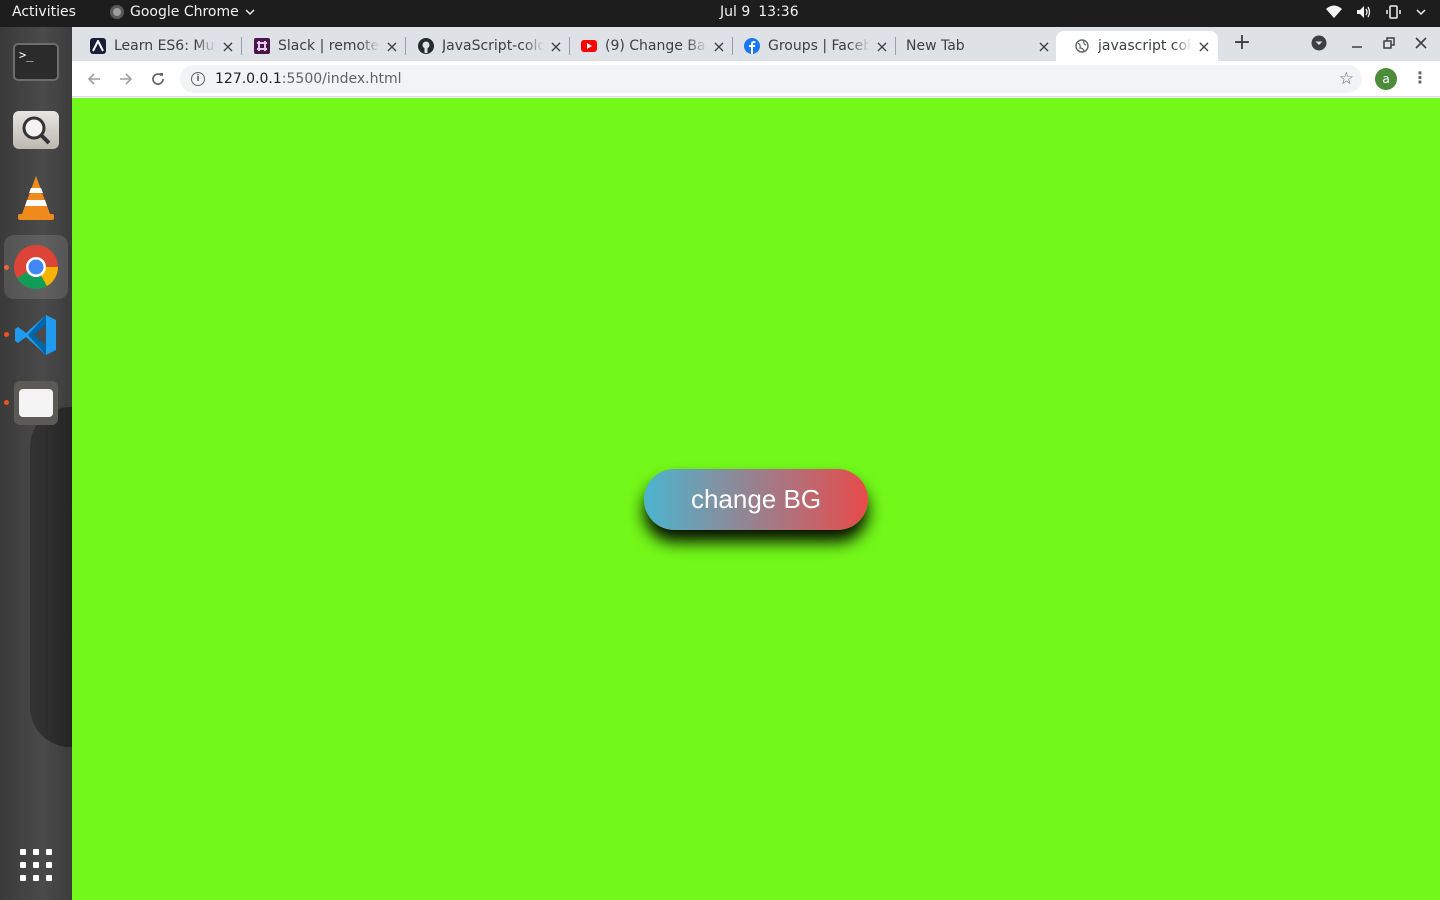 The width and height of the screenshot is (1440, 900). I want to click on app-menu-label: Google Chrome, so click(184, 12).